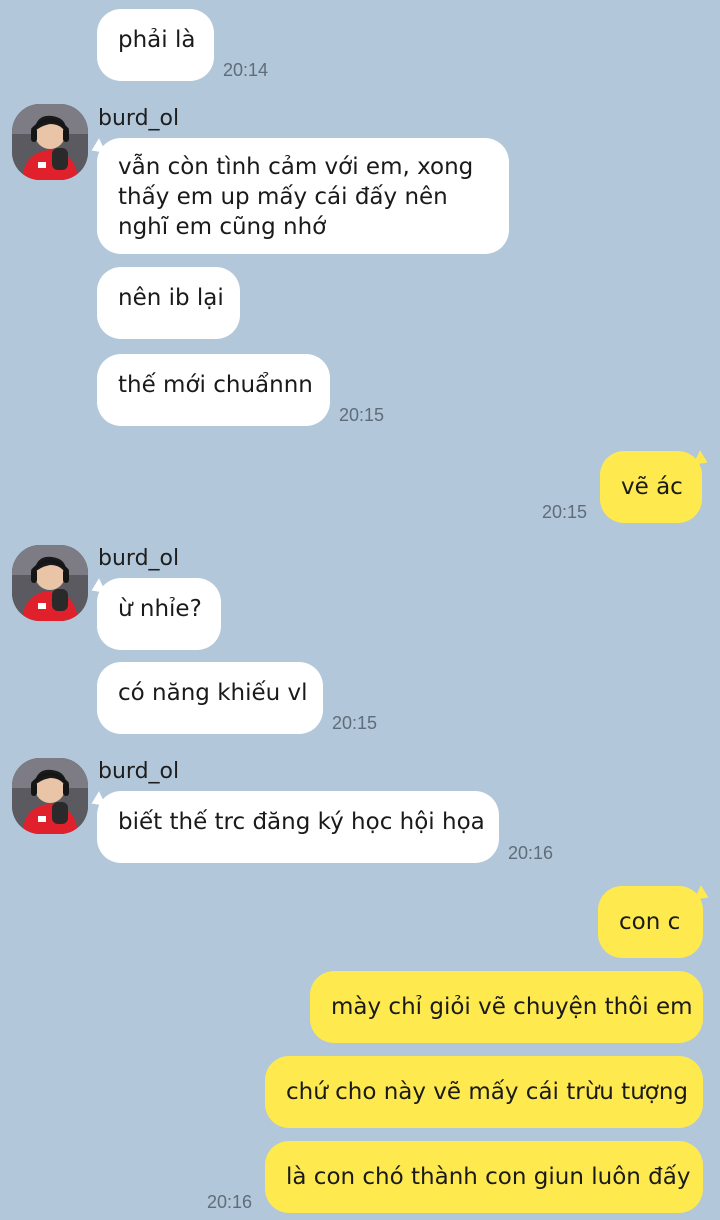 This screenshot has width=720, height=1220. I want to click on message-text: có năng khiếu vl, so click(213, 693).